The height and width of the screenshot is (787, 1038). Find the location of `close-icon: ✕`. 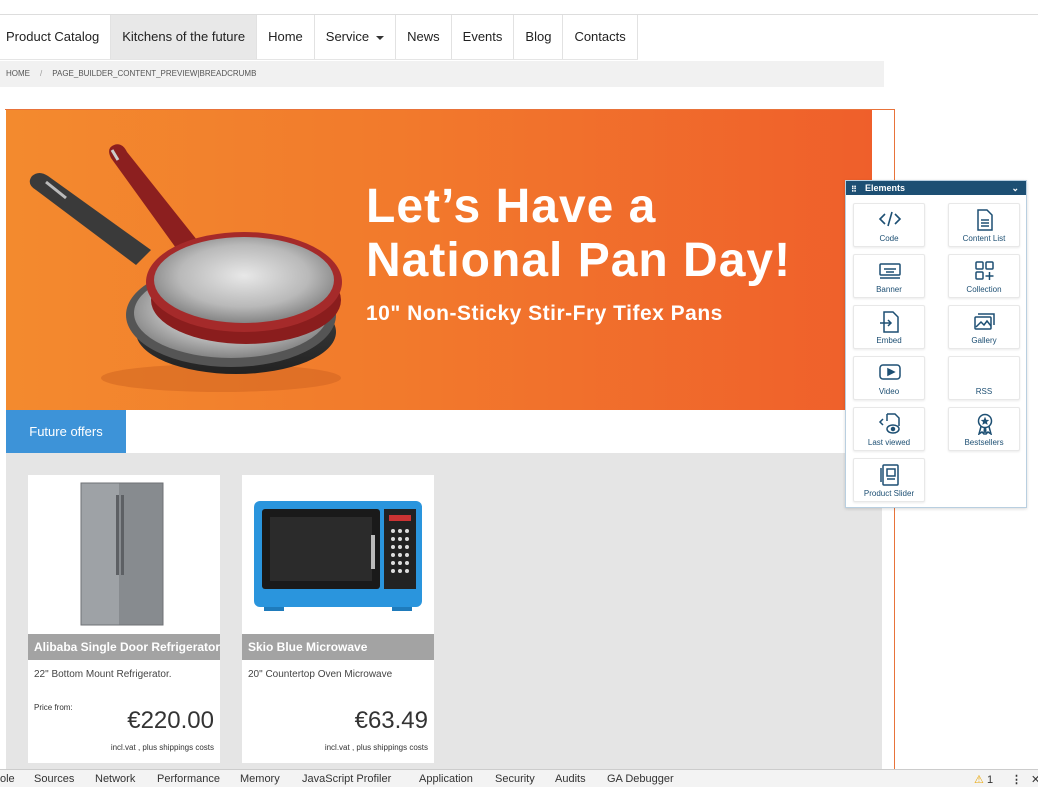

close-icon: ✕ is located at coordinates (1034, 779).